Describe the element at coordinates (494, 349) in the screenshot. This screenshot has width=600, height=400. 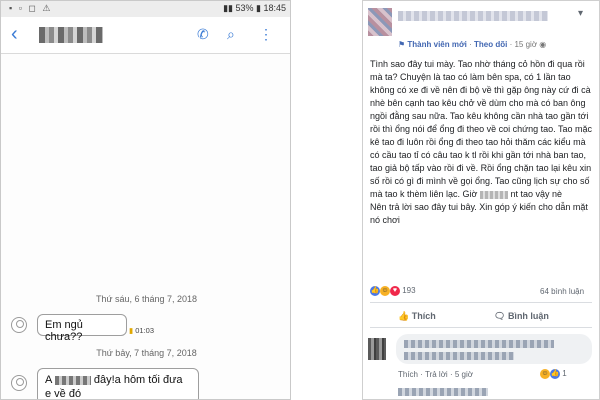
I see `comment-bubble` at that location.